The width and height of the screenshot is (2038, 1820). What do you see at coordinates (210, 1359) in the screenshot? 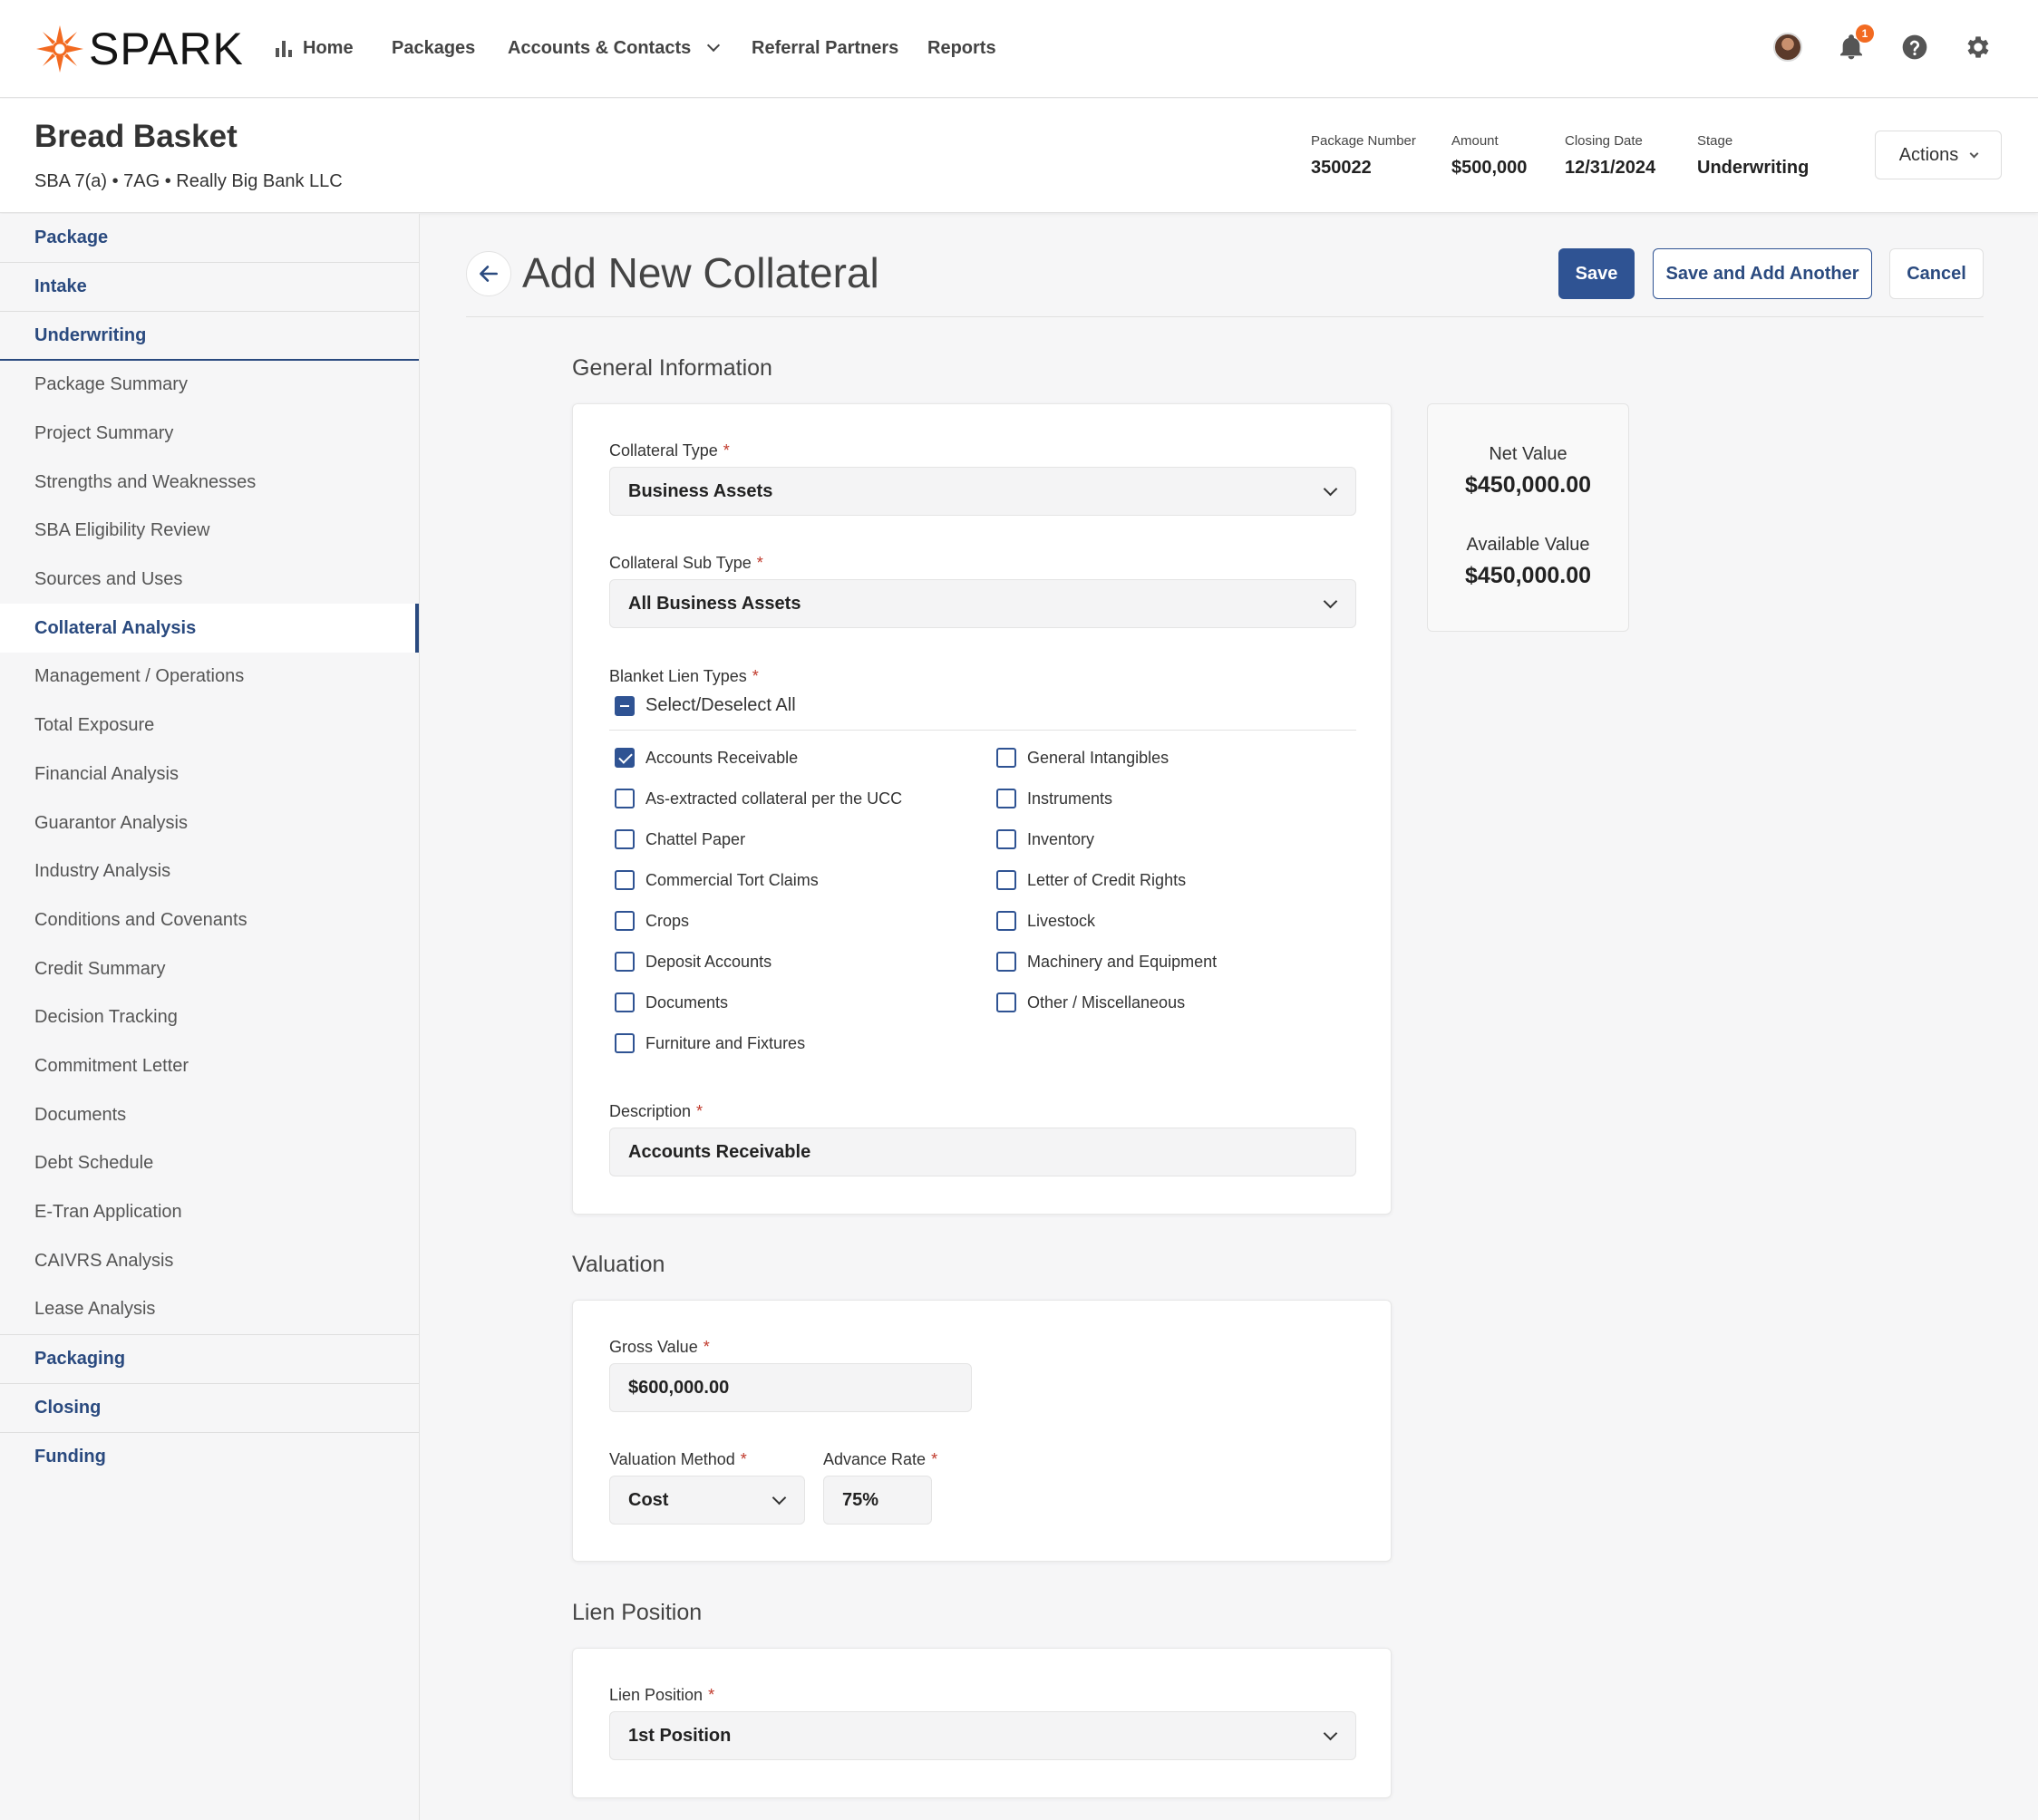
I see `sidebar-section-packaging: Packaging` at bounding box center [210, 1359].